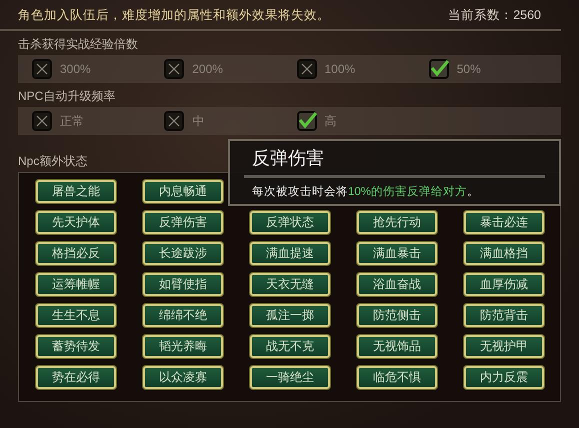 The width and height of the screenshot is (579, 428). I want to click on status-button: 以众凌寡, so click(183, 377).